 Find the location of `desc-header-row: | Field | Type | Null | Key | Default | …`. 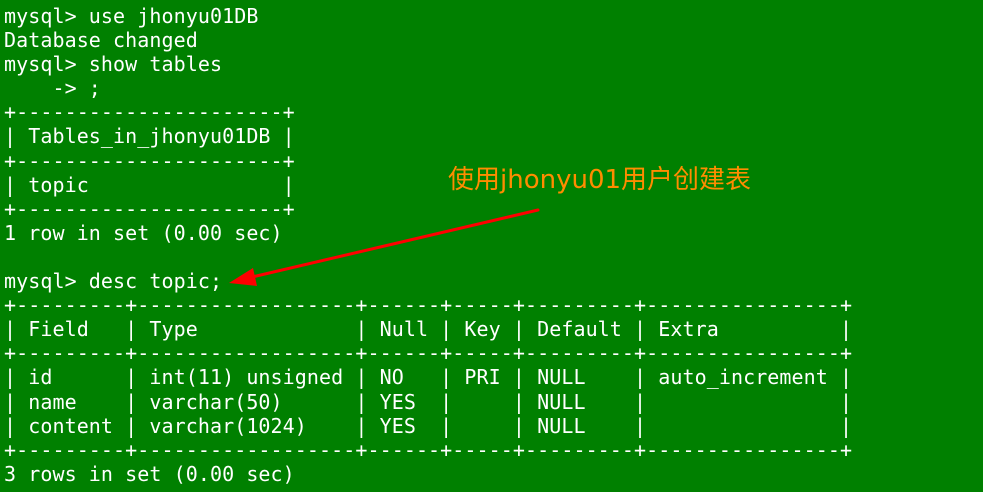

desc-header-row: | Field | Type | Null | Key | Default | … is located at coordinates (428, 329).